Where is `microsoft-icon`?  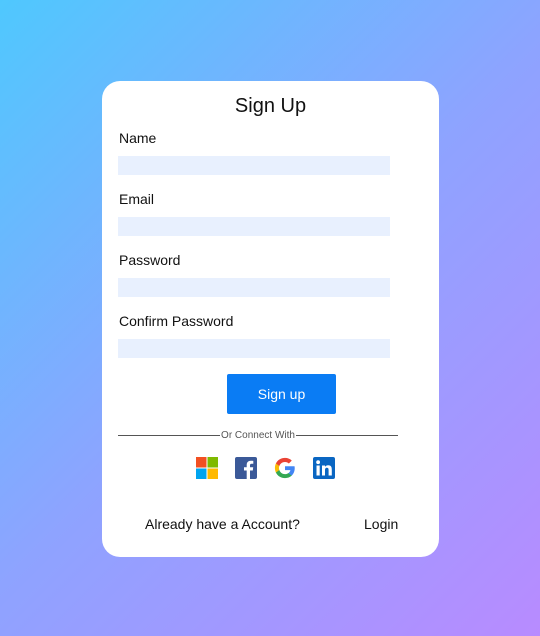
microsoft-icon is located at coordinates (207, 468).